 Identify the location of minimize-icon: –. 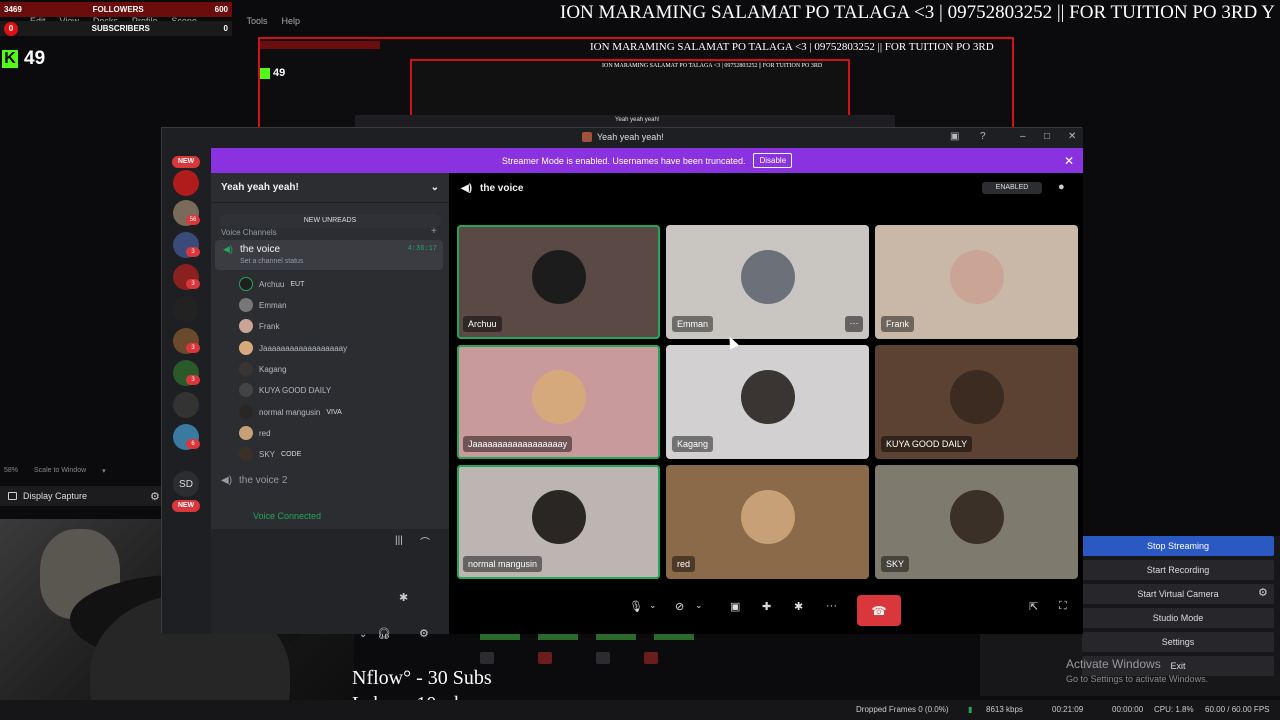
(1023, 136).